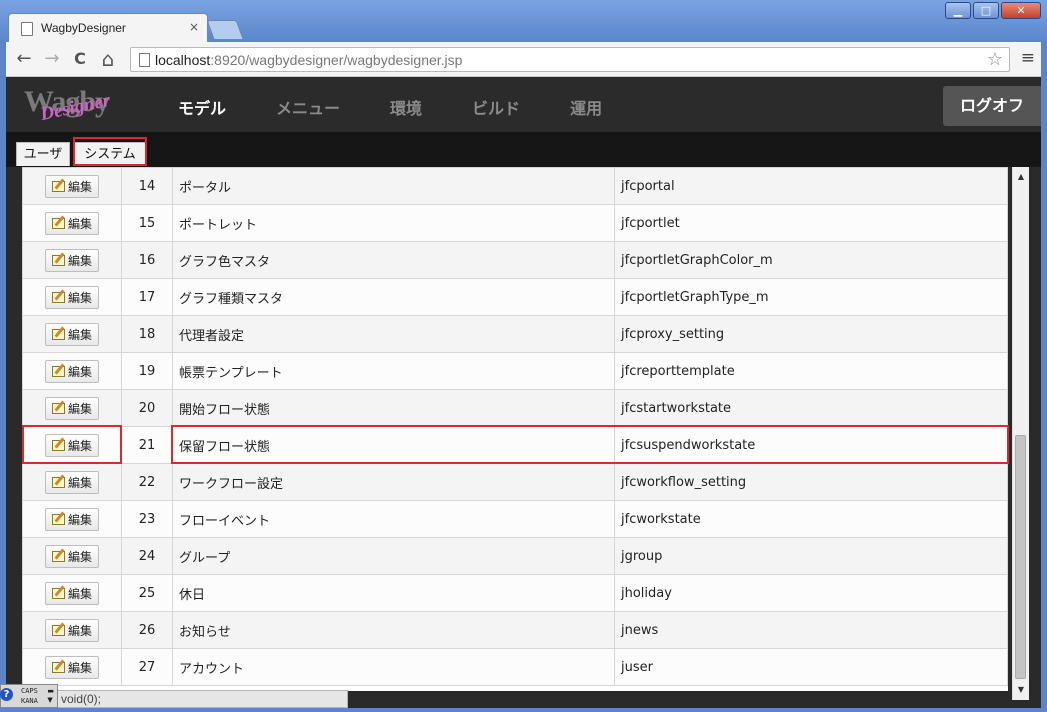 This screenshot has height=712, width=1047. What do you see at coordinates (202, 107) in the screenshot?
I see `nav-model: モデル` at bounding box center [202, 107].